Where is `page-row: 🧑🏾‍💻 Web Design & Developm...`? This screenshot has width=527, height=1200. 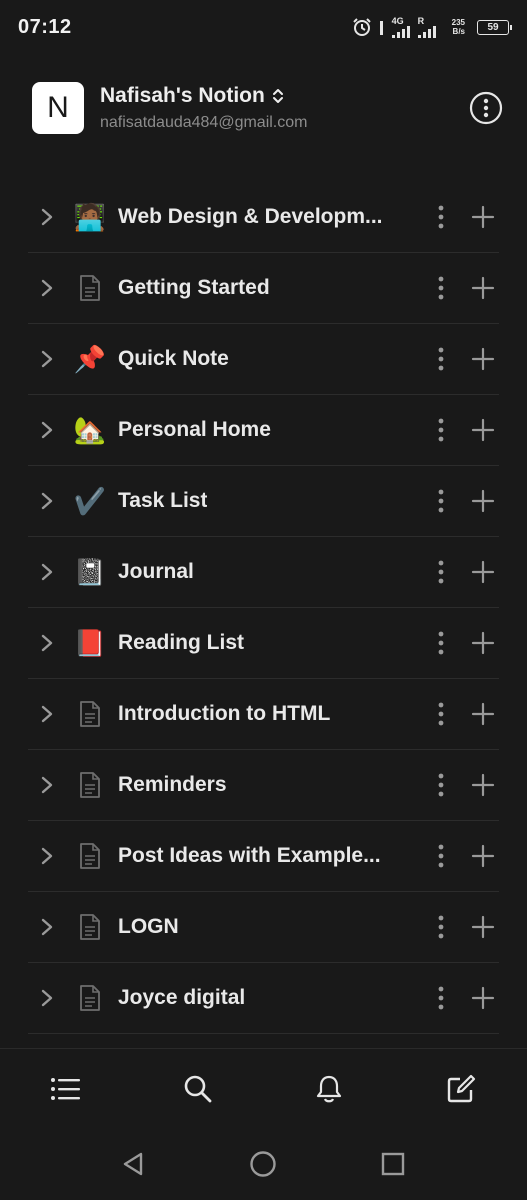
page-row: 🧑🏾‍💻 Web Design & Developm... is located at coordinates (263, 217).